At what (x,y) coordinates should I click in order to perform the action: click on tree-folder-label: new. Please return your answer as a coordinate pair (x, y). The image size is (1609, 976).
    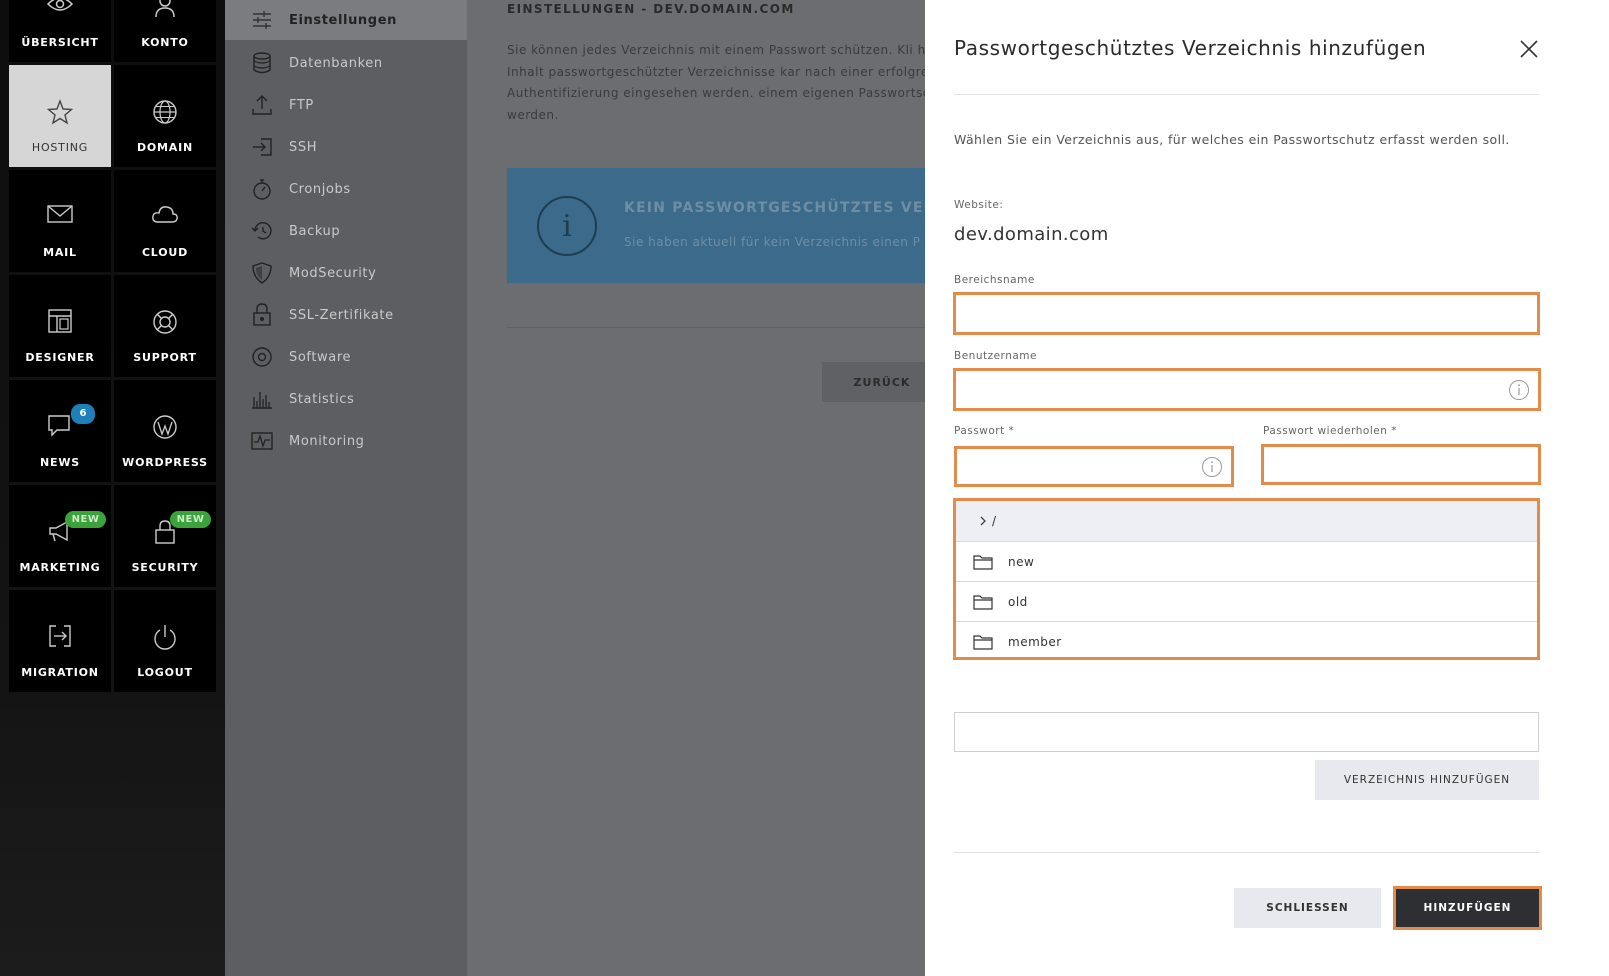
    Looking at the image, I should click on (1021, 561).